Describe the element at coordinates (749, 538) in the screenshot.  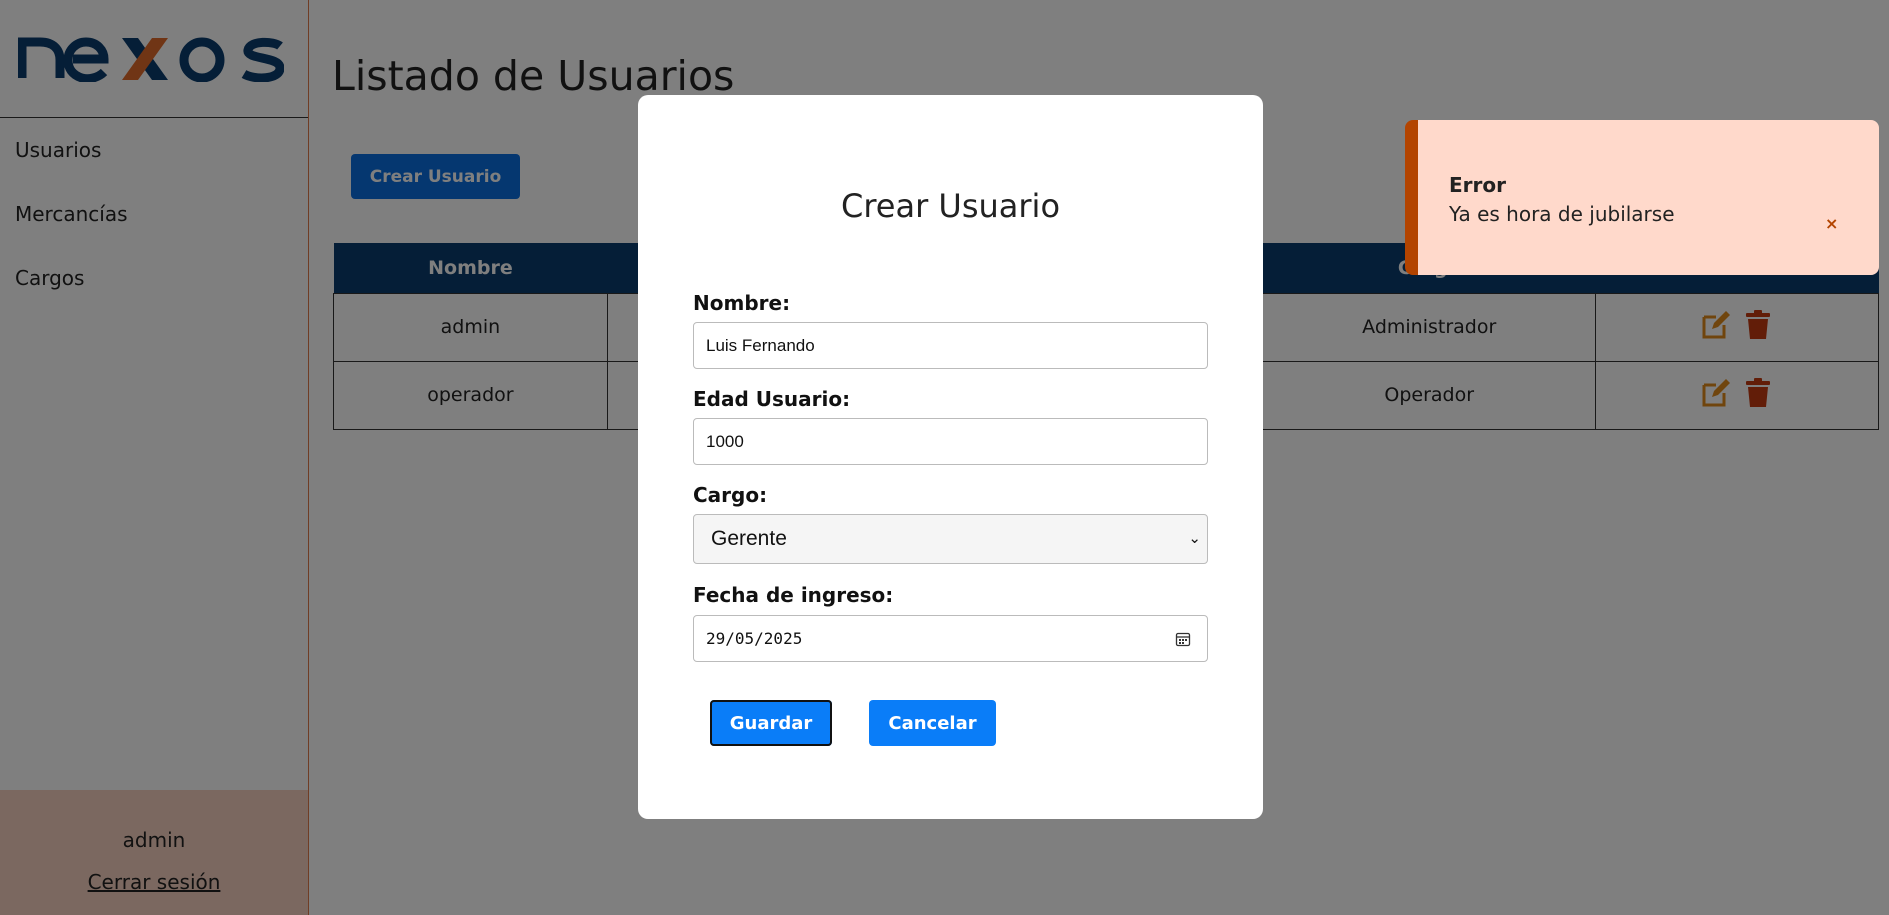
I see `cargo-selected-value: Gerente` at that location.